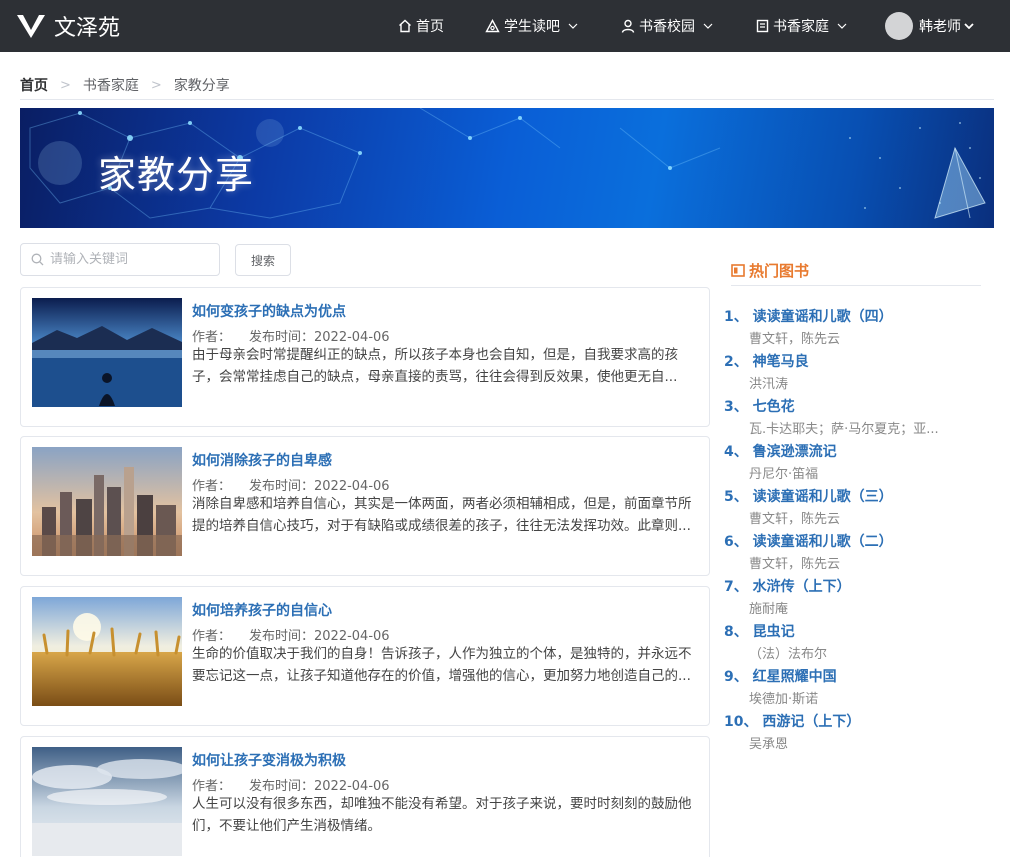  I want to click on avatar, so click(899, 26).